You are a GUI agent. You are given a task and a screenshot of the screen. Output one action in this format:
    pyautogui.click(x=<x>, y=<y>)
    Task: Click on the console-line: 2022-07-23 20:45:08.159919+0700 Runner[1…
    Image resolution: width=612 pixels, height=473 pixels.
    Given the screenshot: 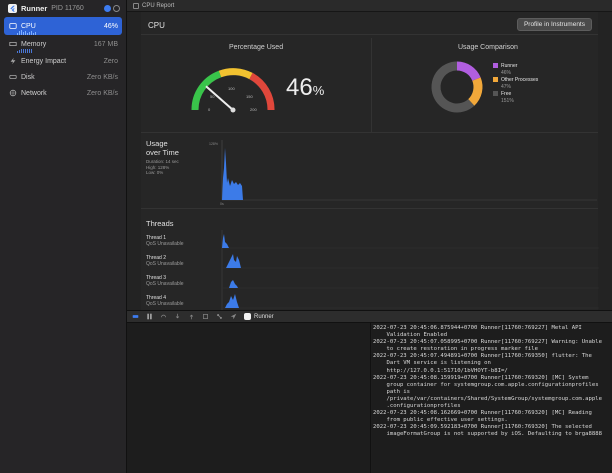 What is the action you would take?
    pyautogui.click(x=481, y=377)
    